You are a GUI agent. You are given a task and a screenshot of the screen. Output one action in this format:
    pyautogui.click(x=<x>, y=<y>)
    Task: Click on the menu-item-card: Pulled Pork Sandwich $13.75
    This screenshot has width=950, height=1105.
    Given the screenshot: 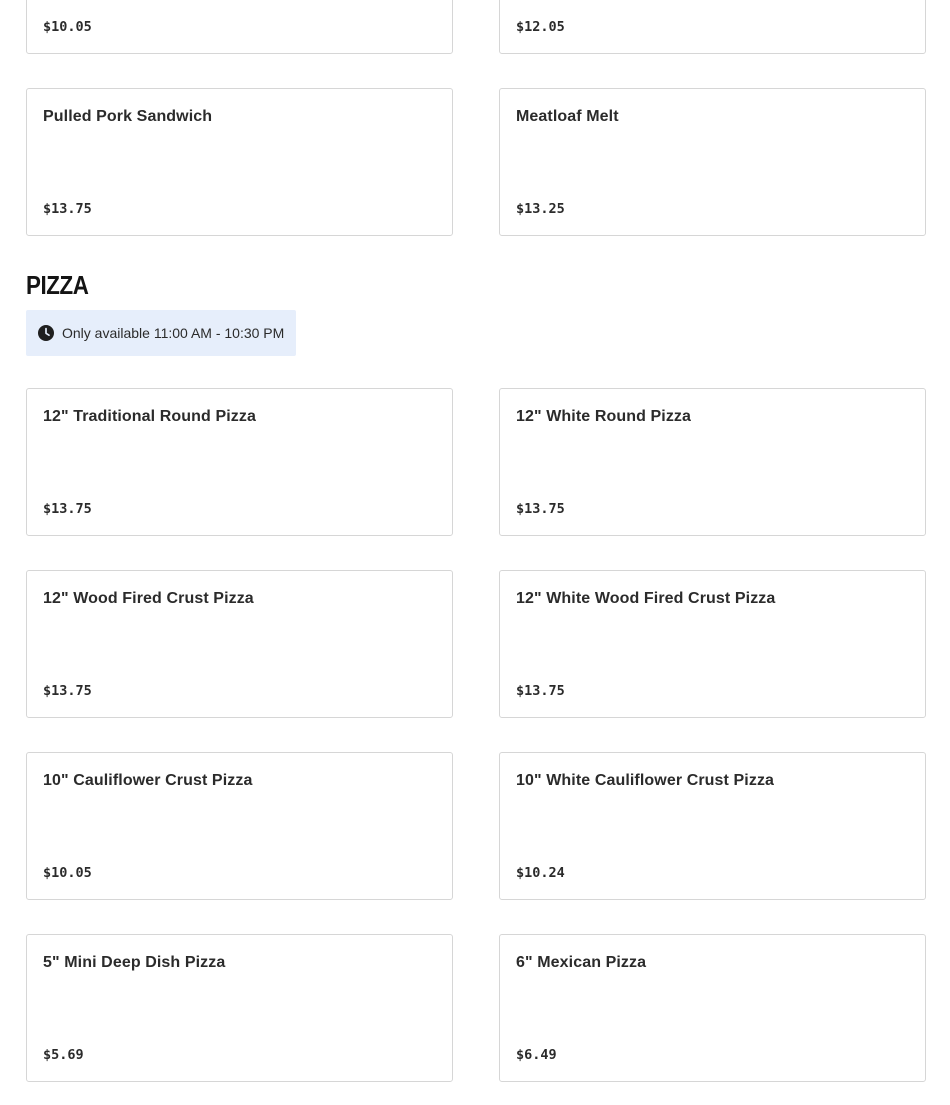 What is the action you would take?
    pyautogui.click(x=239, y=162)
    